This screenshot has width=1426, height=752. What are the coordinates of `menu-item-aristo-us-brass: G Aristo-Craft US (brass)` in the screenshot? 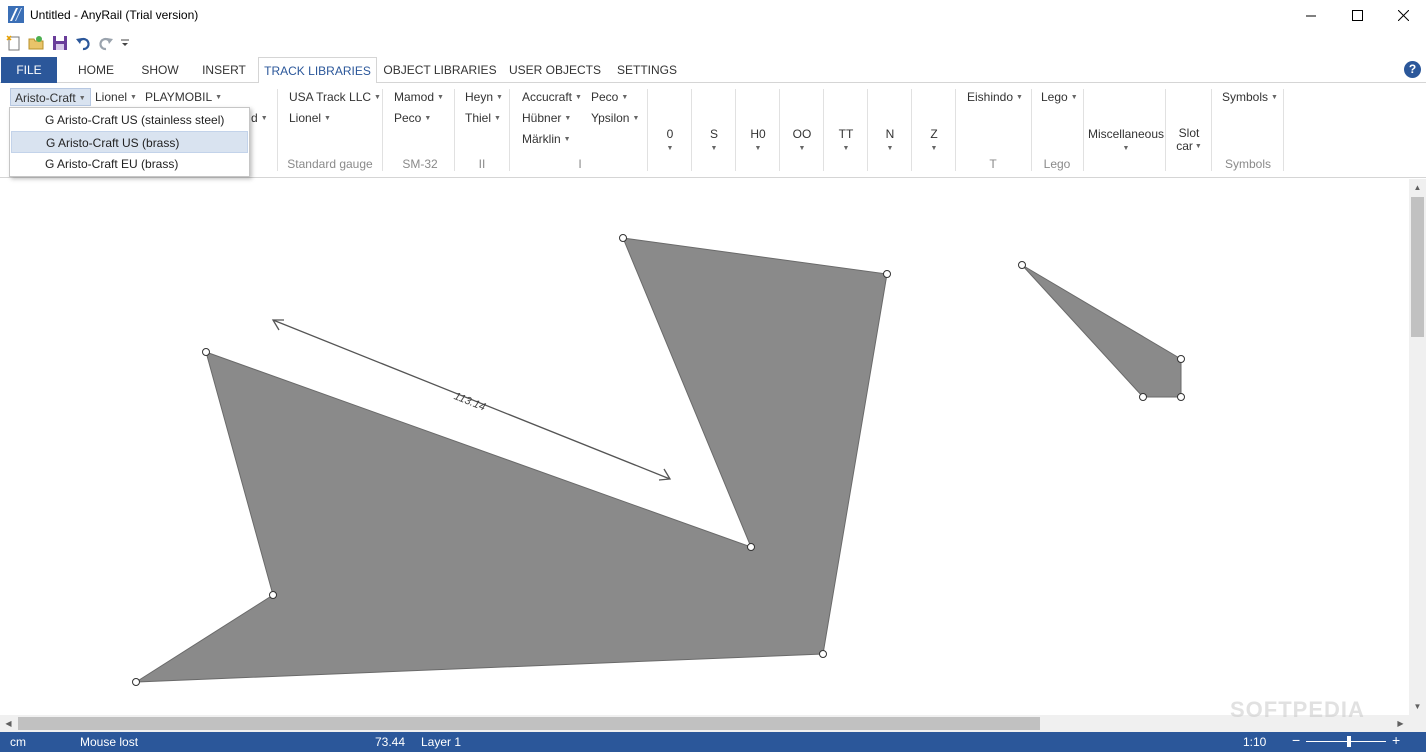 It's located at (129, 142).